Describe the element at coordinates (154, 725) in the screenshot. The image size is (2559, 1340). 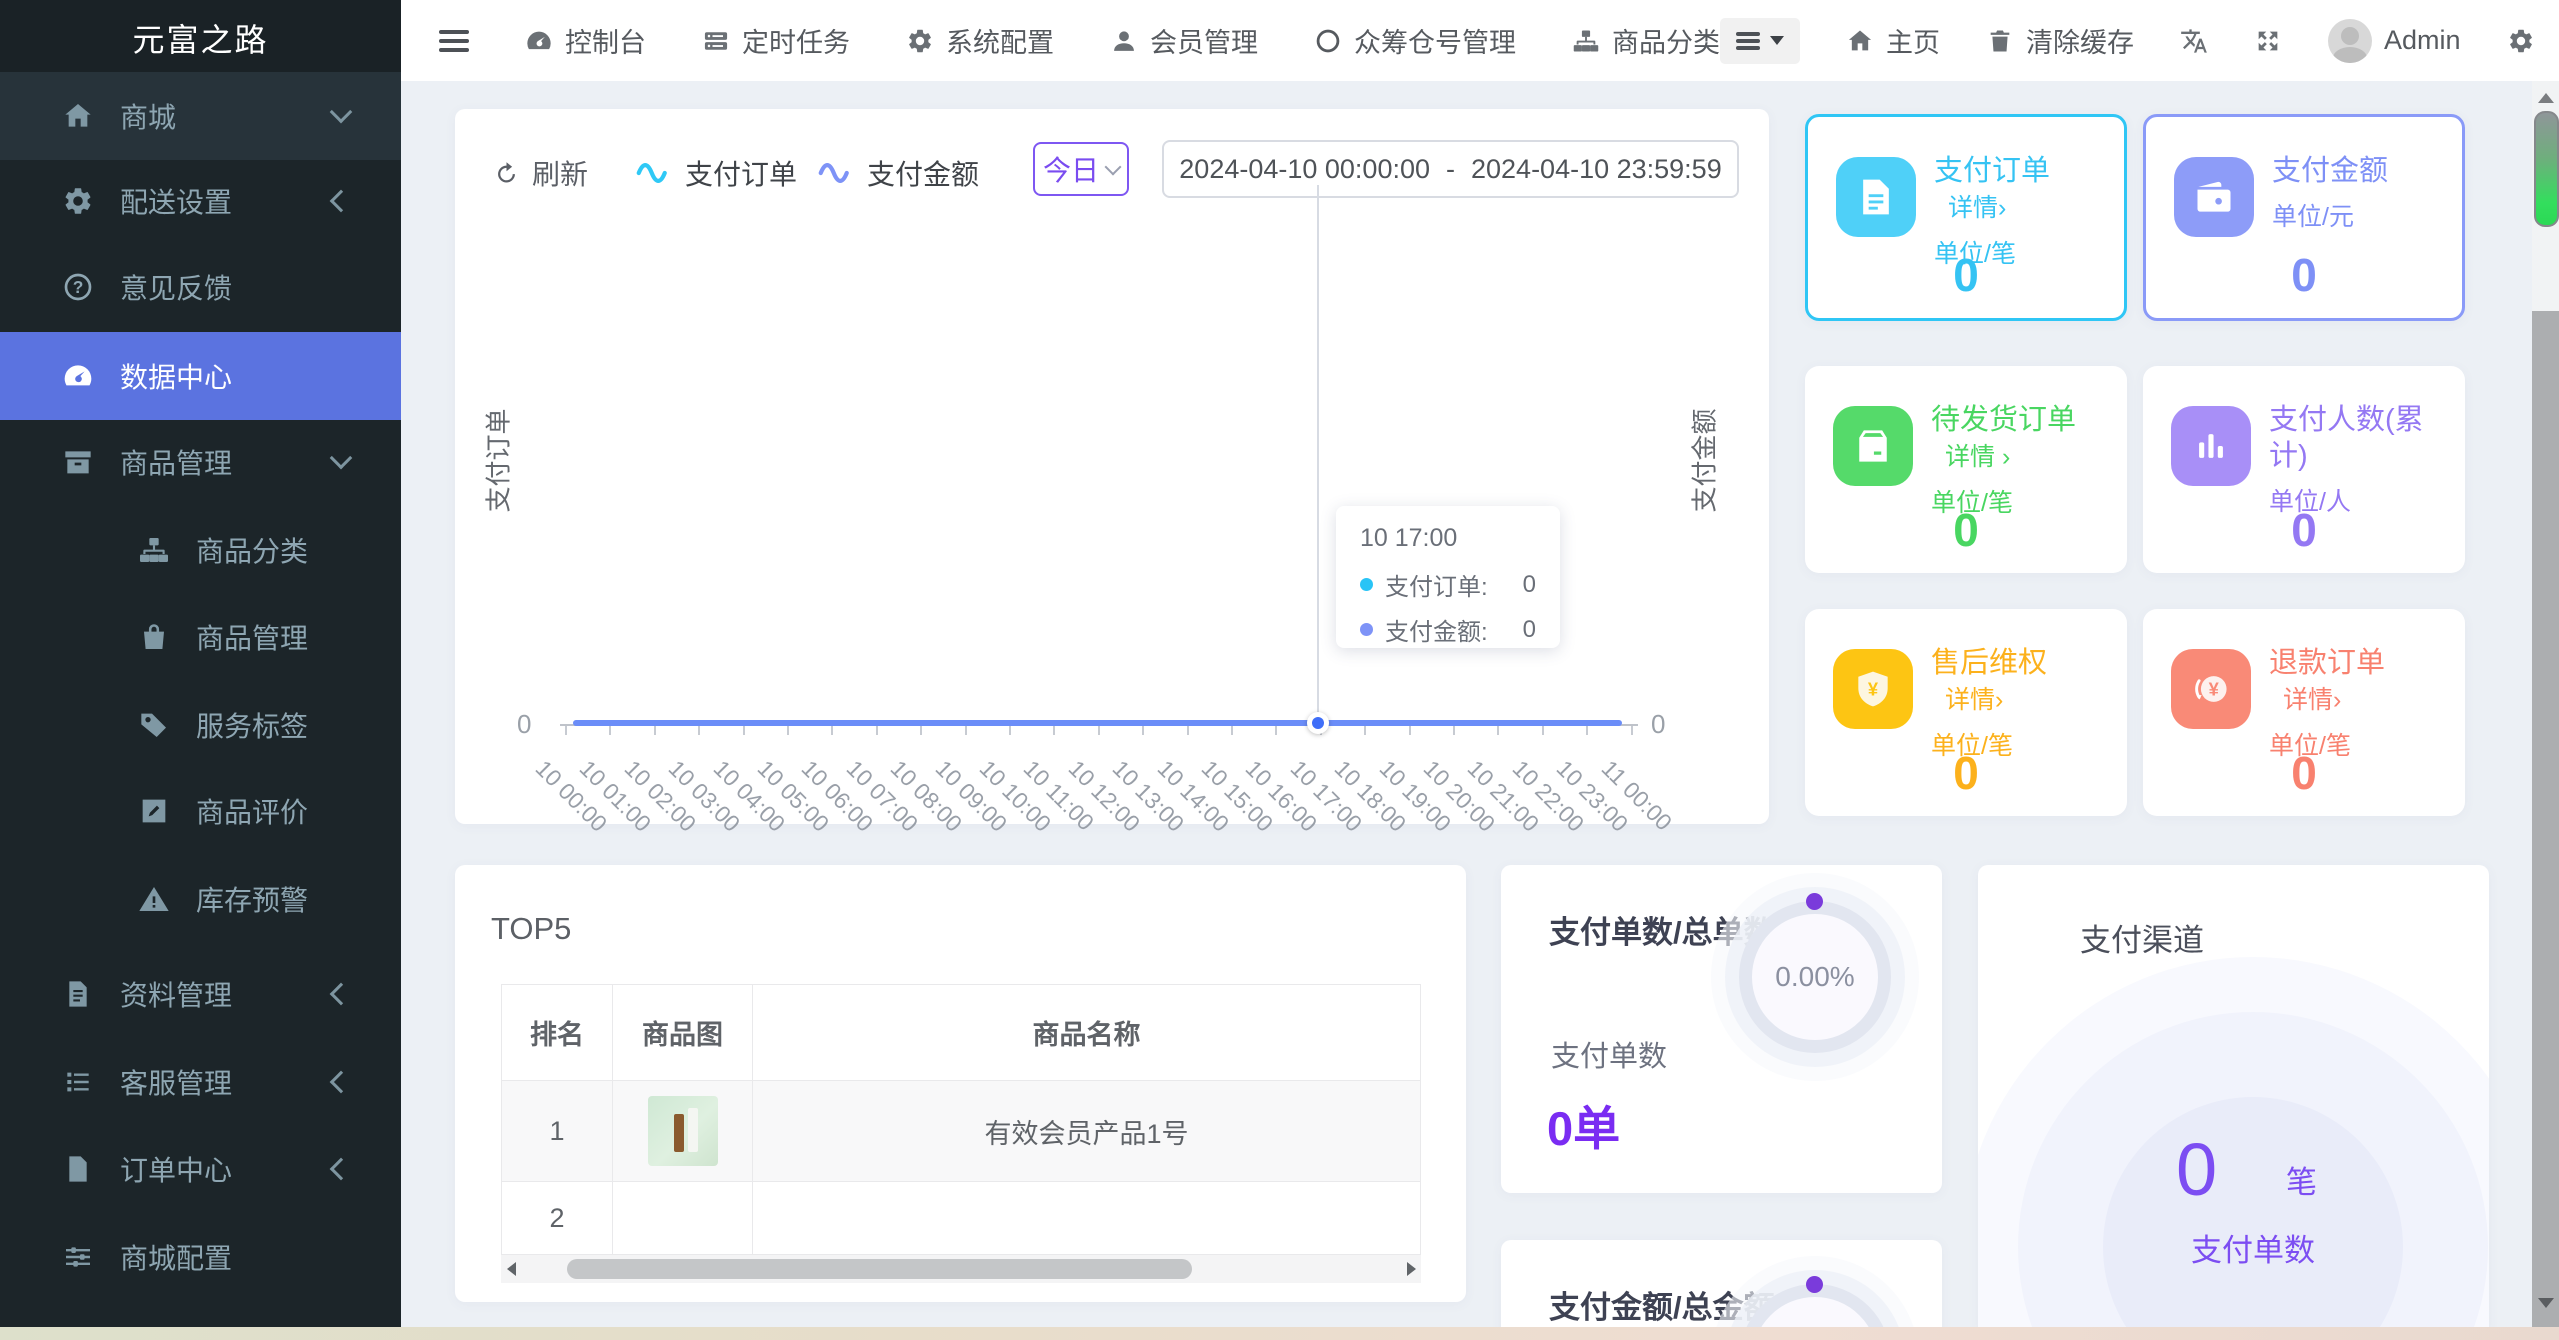
I see `tag-icon` at that location.